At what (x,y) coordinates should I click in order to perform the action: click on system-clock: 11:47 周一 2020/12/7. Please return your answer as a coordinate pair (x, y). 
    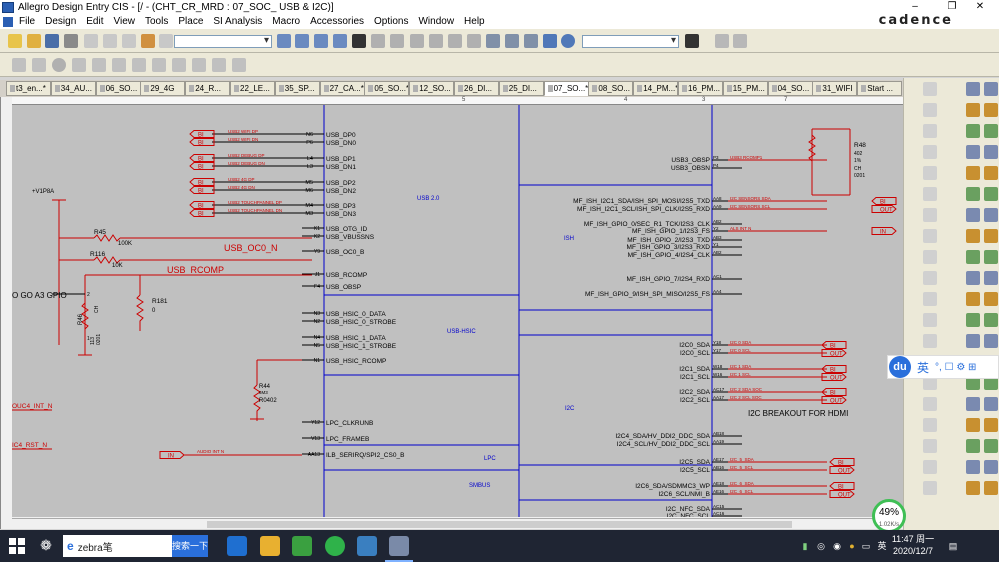
    Looking at the image, I should click on (913, 545).